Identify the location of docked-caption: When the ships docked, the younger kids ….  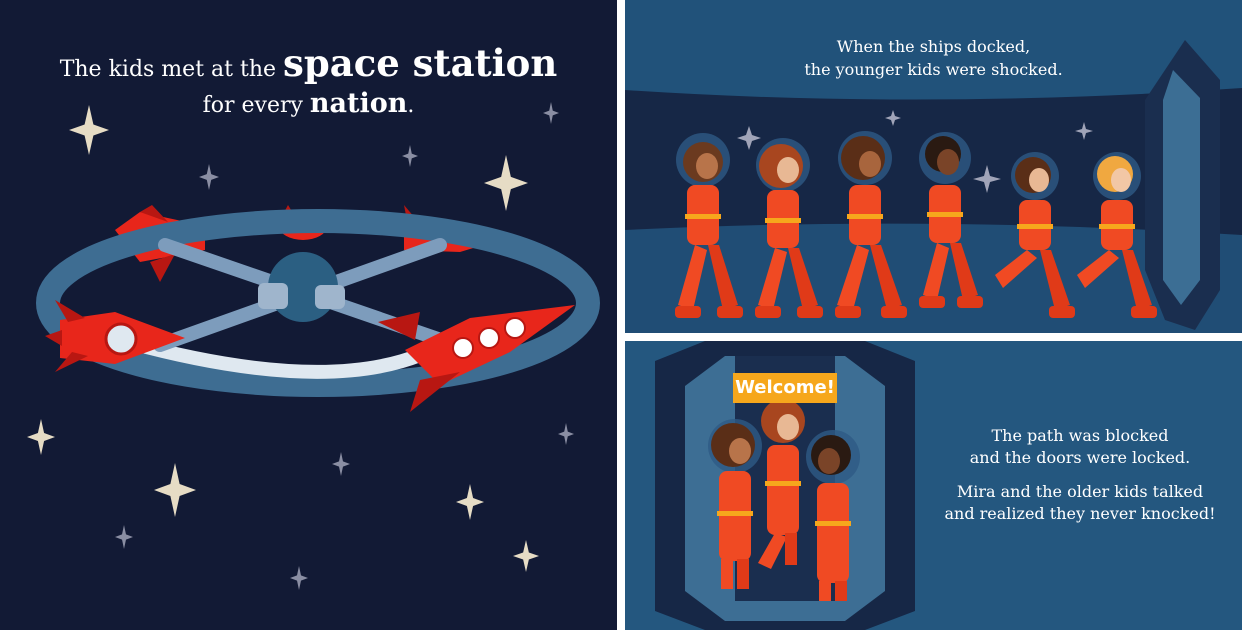
(933, 58).